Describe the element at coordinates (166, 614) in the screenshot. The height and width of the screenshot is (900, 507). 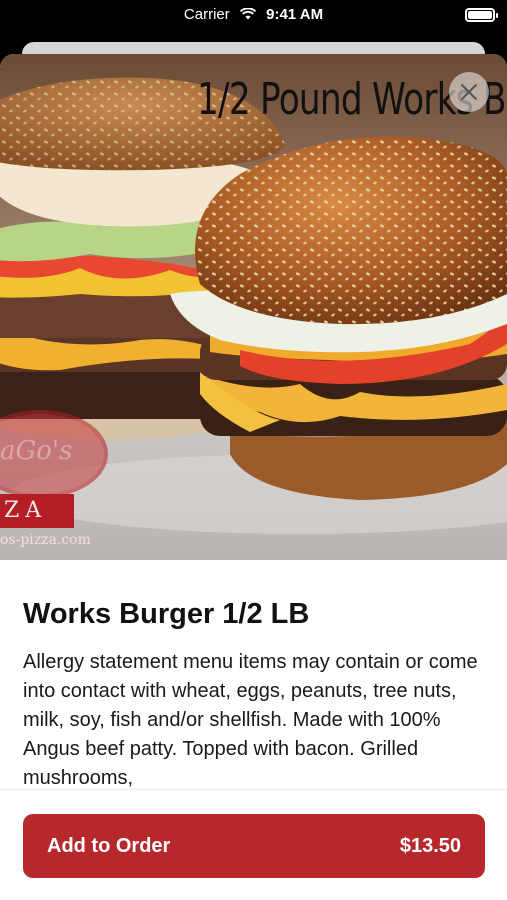
I see `item-title: Works Burger 1/2 LB` at that location.